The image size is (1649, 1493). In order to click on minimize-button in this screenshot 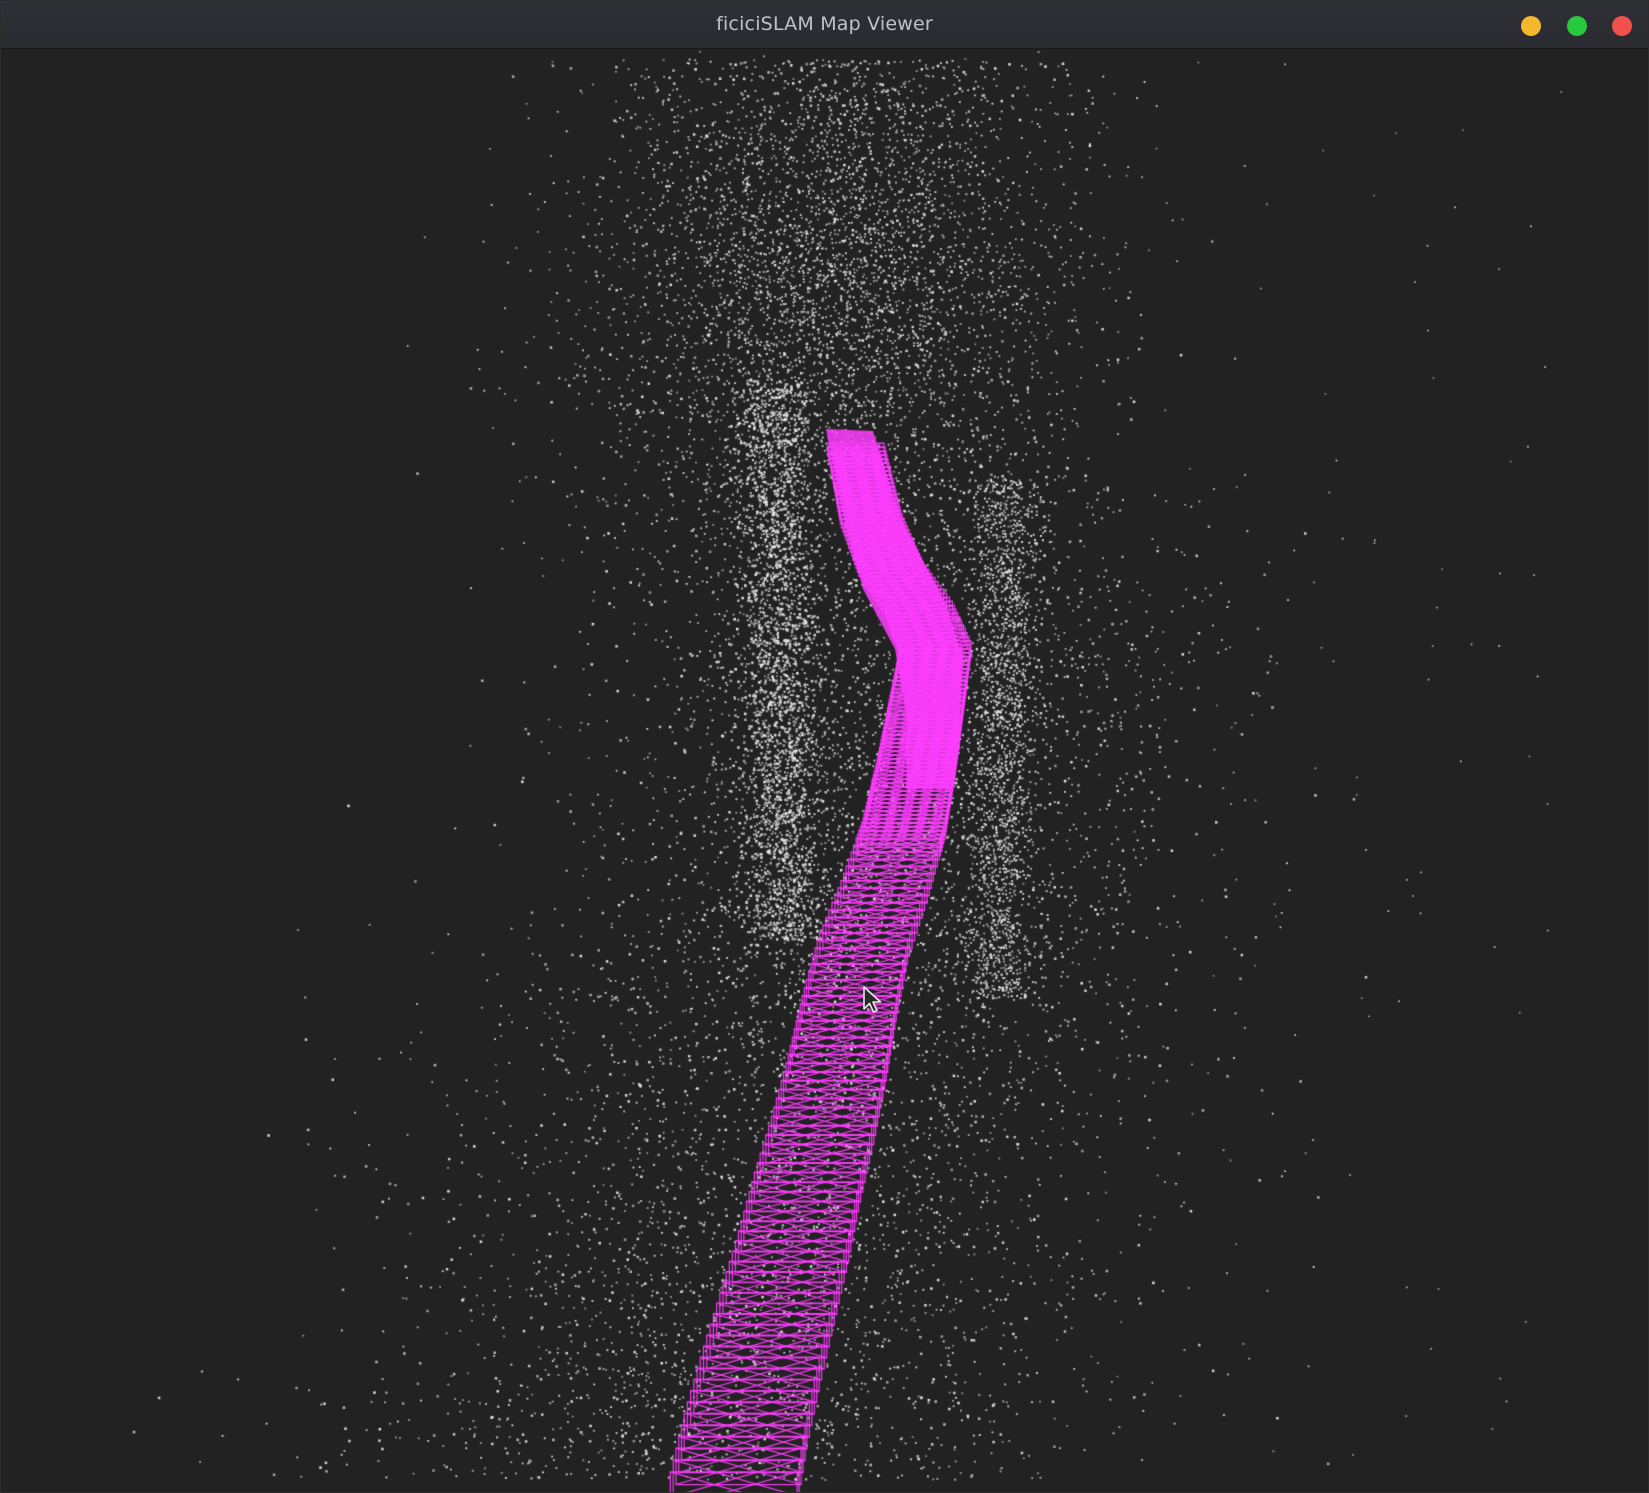, I will do `click(1531, 26)`.